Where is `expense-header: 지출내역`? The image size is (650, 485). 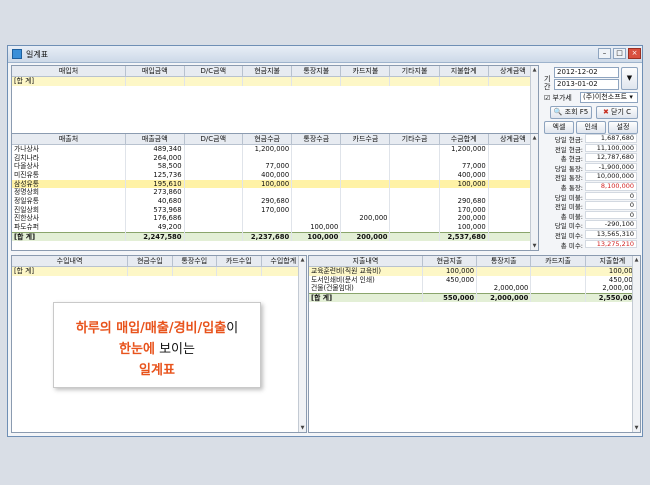 expense-header: 지출내역 is located at coordinates (366, 261).